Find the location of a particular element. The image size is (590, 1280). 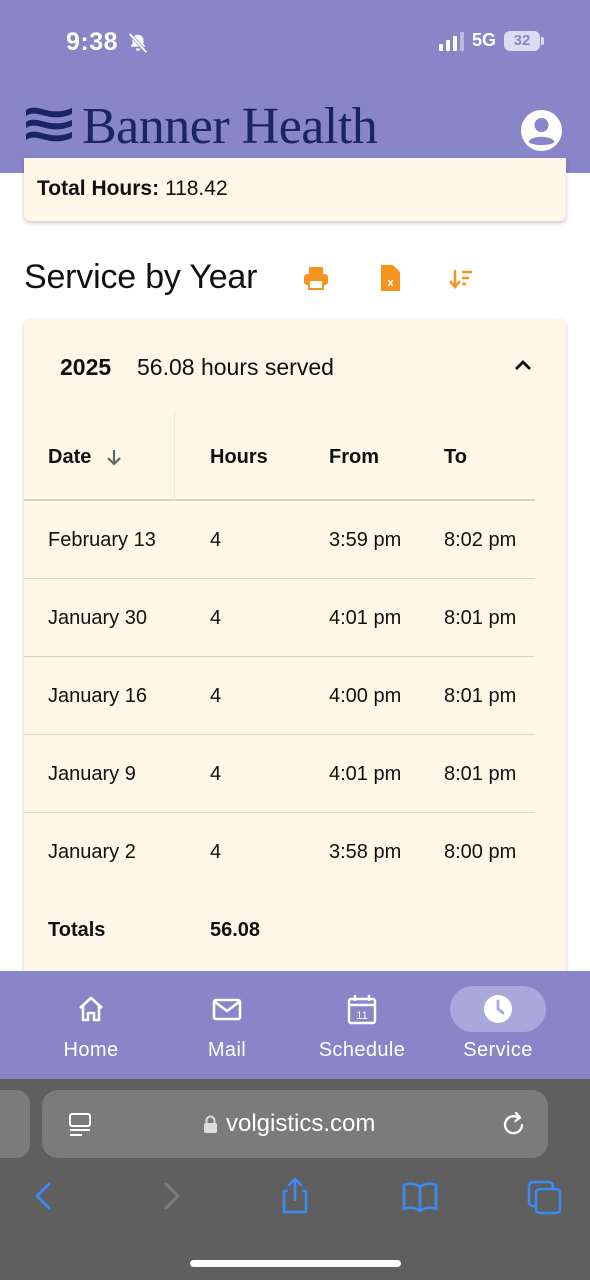

battery-level: 32 is located at coordinates (522, 40).